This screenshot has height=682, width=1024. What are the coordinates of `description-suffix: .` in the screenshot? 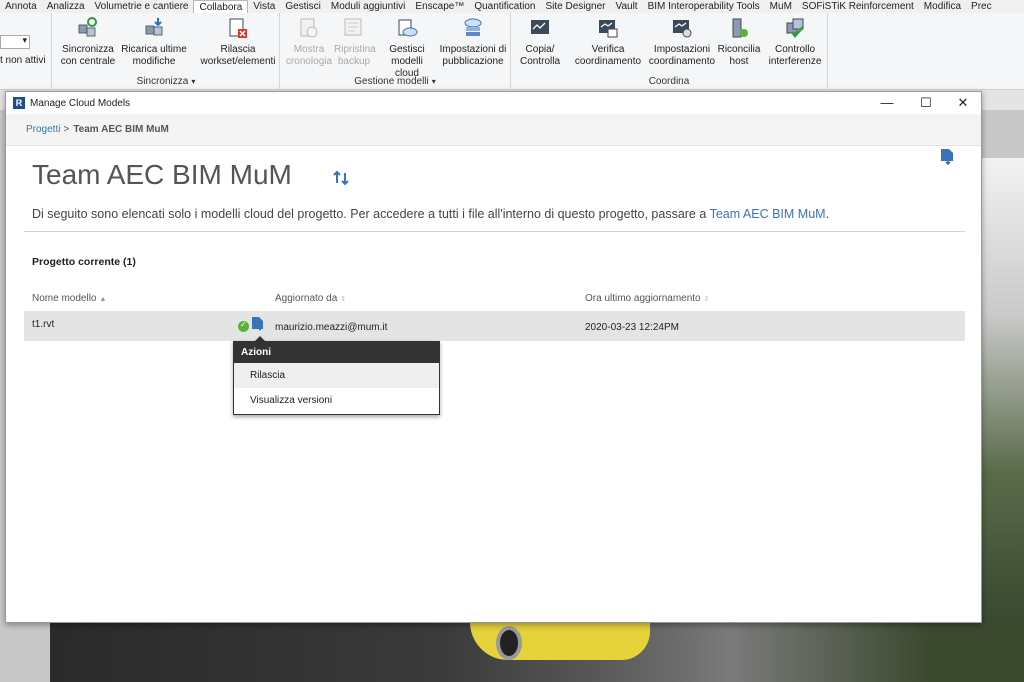 It's located at (827, 214).